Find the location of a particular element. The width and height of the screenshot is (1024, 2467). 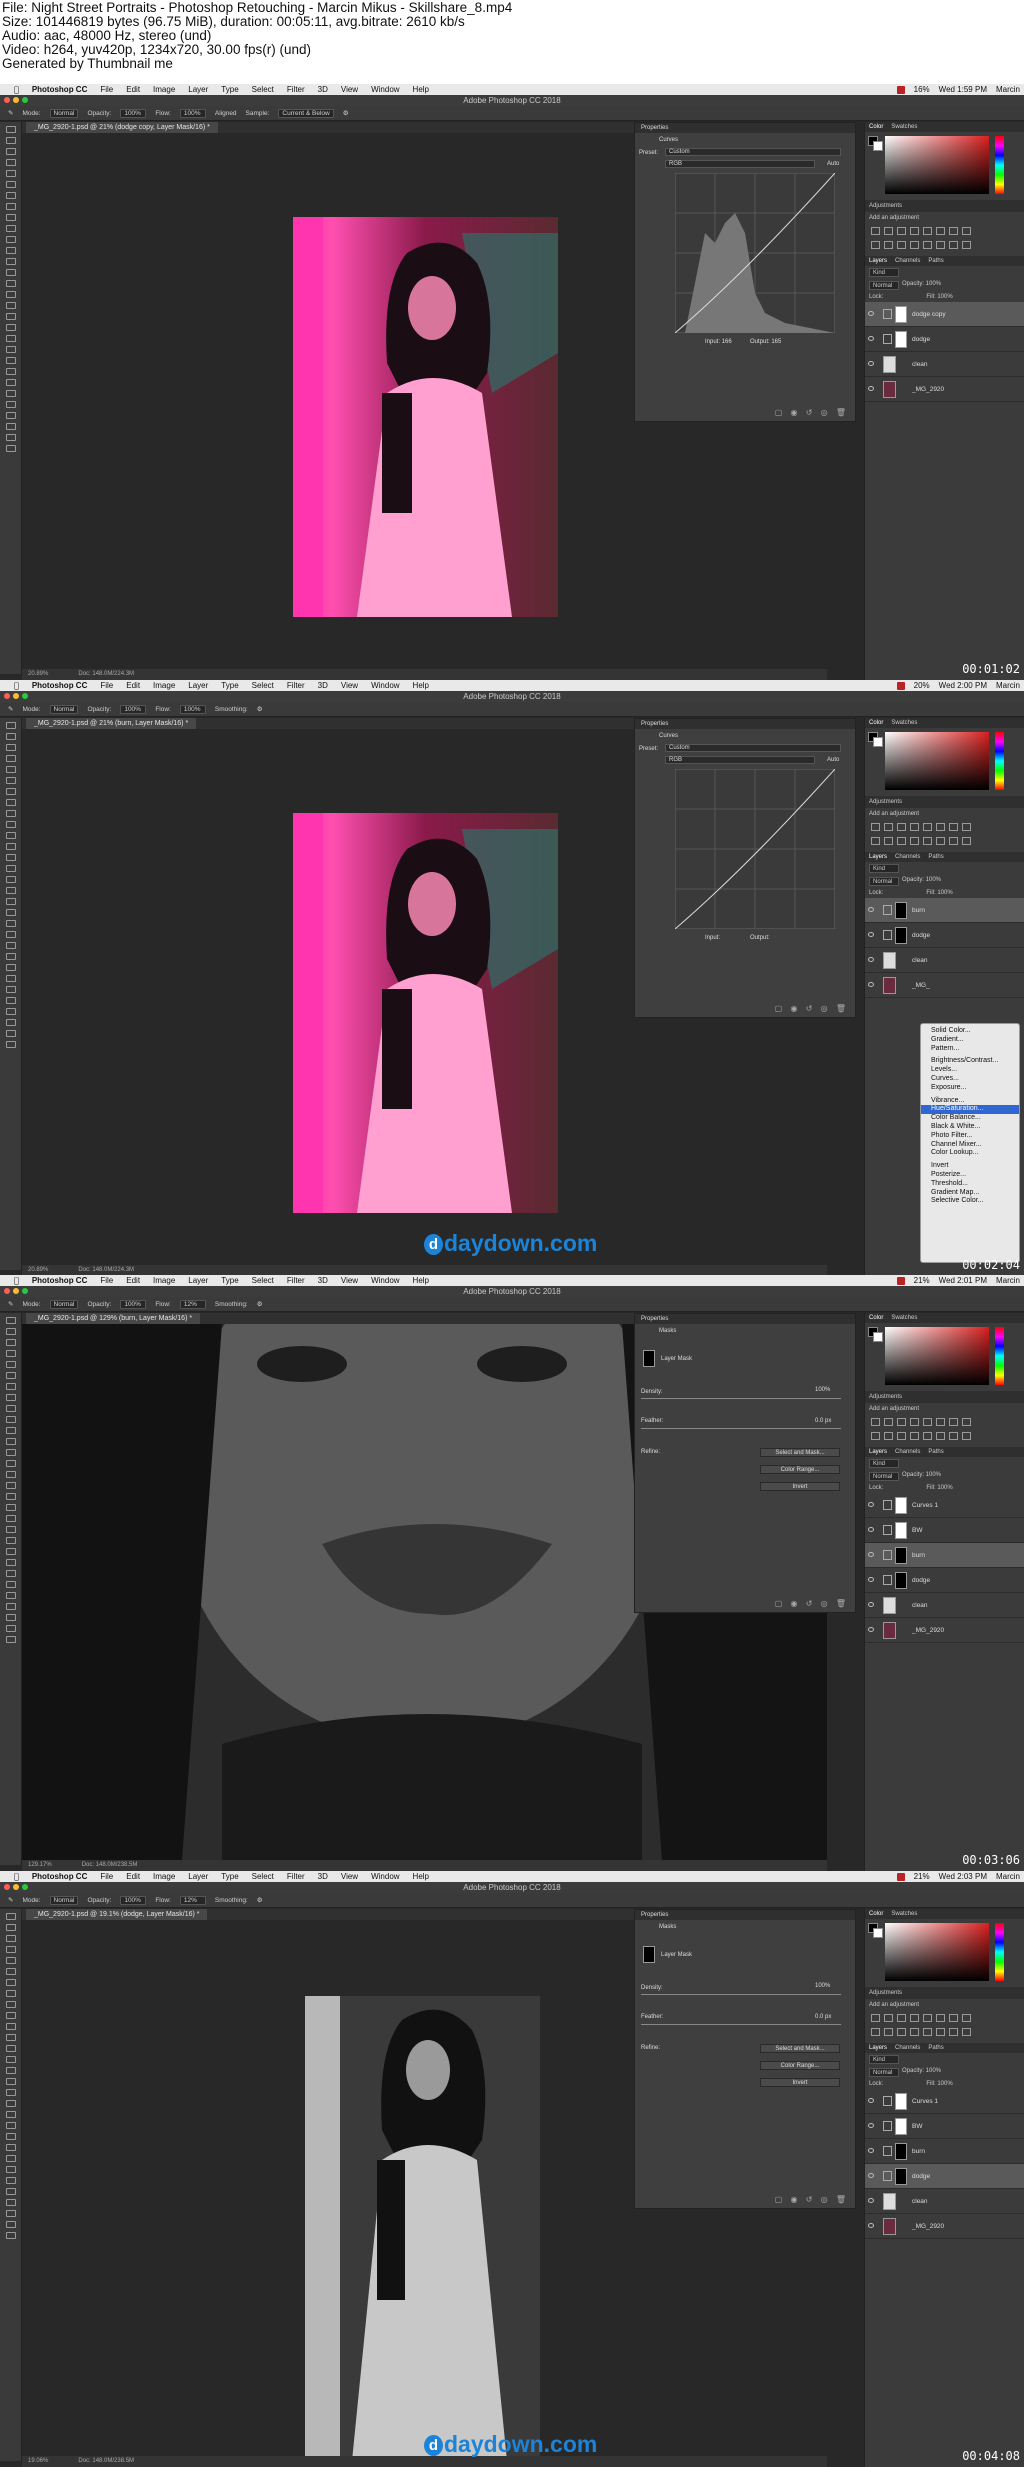

menu-window: Window is located at coordinates (385, 685).